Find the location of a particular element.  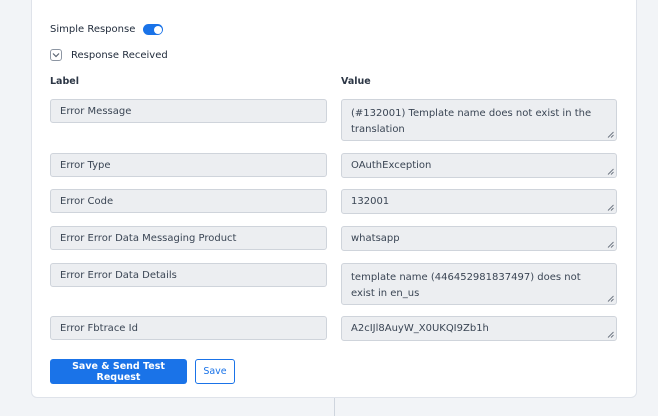

chevron-down-icon is located at coordinates (56, 55).